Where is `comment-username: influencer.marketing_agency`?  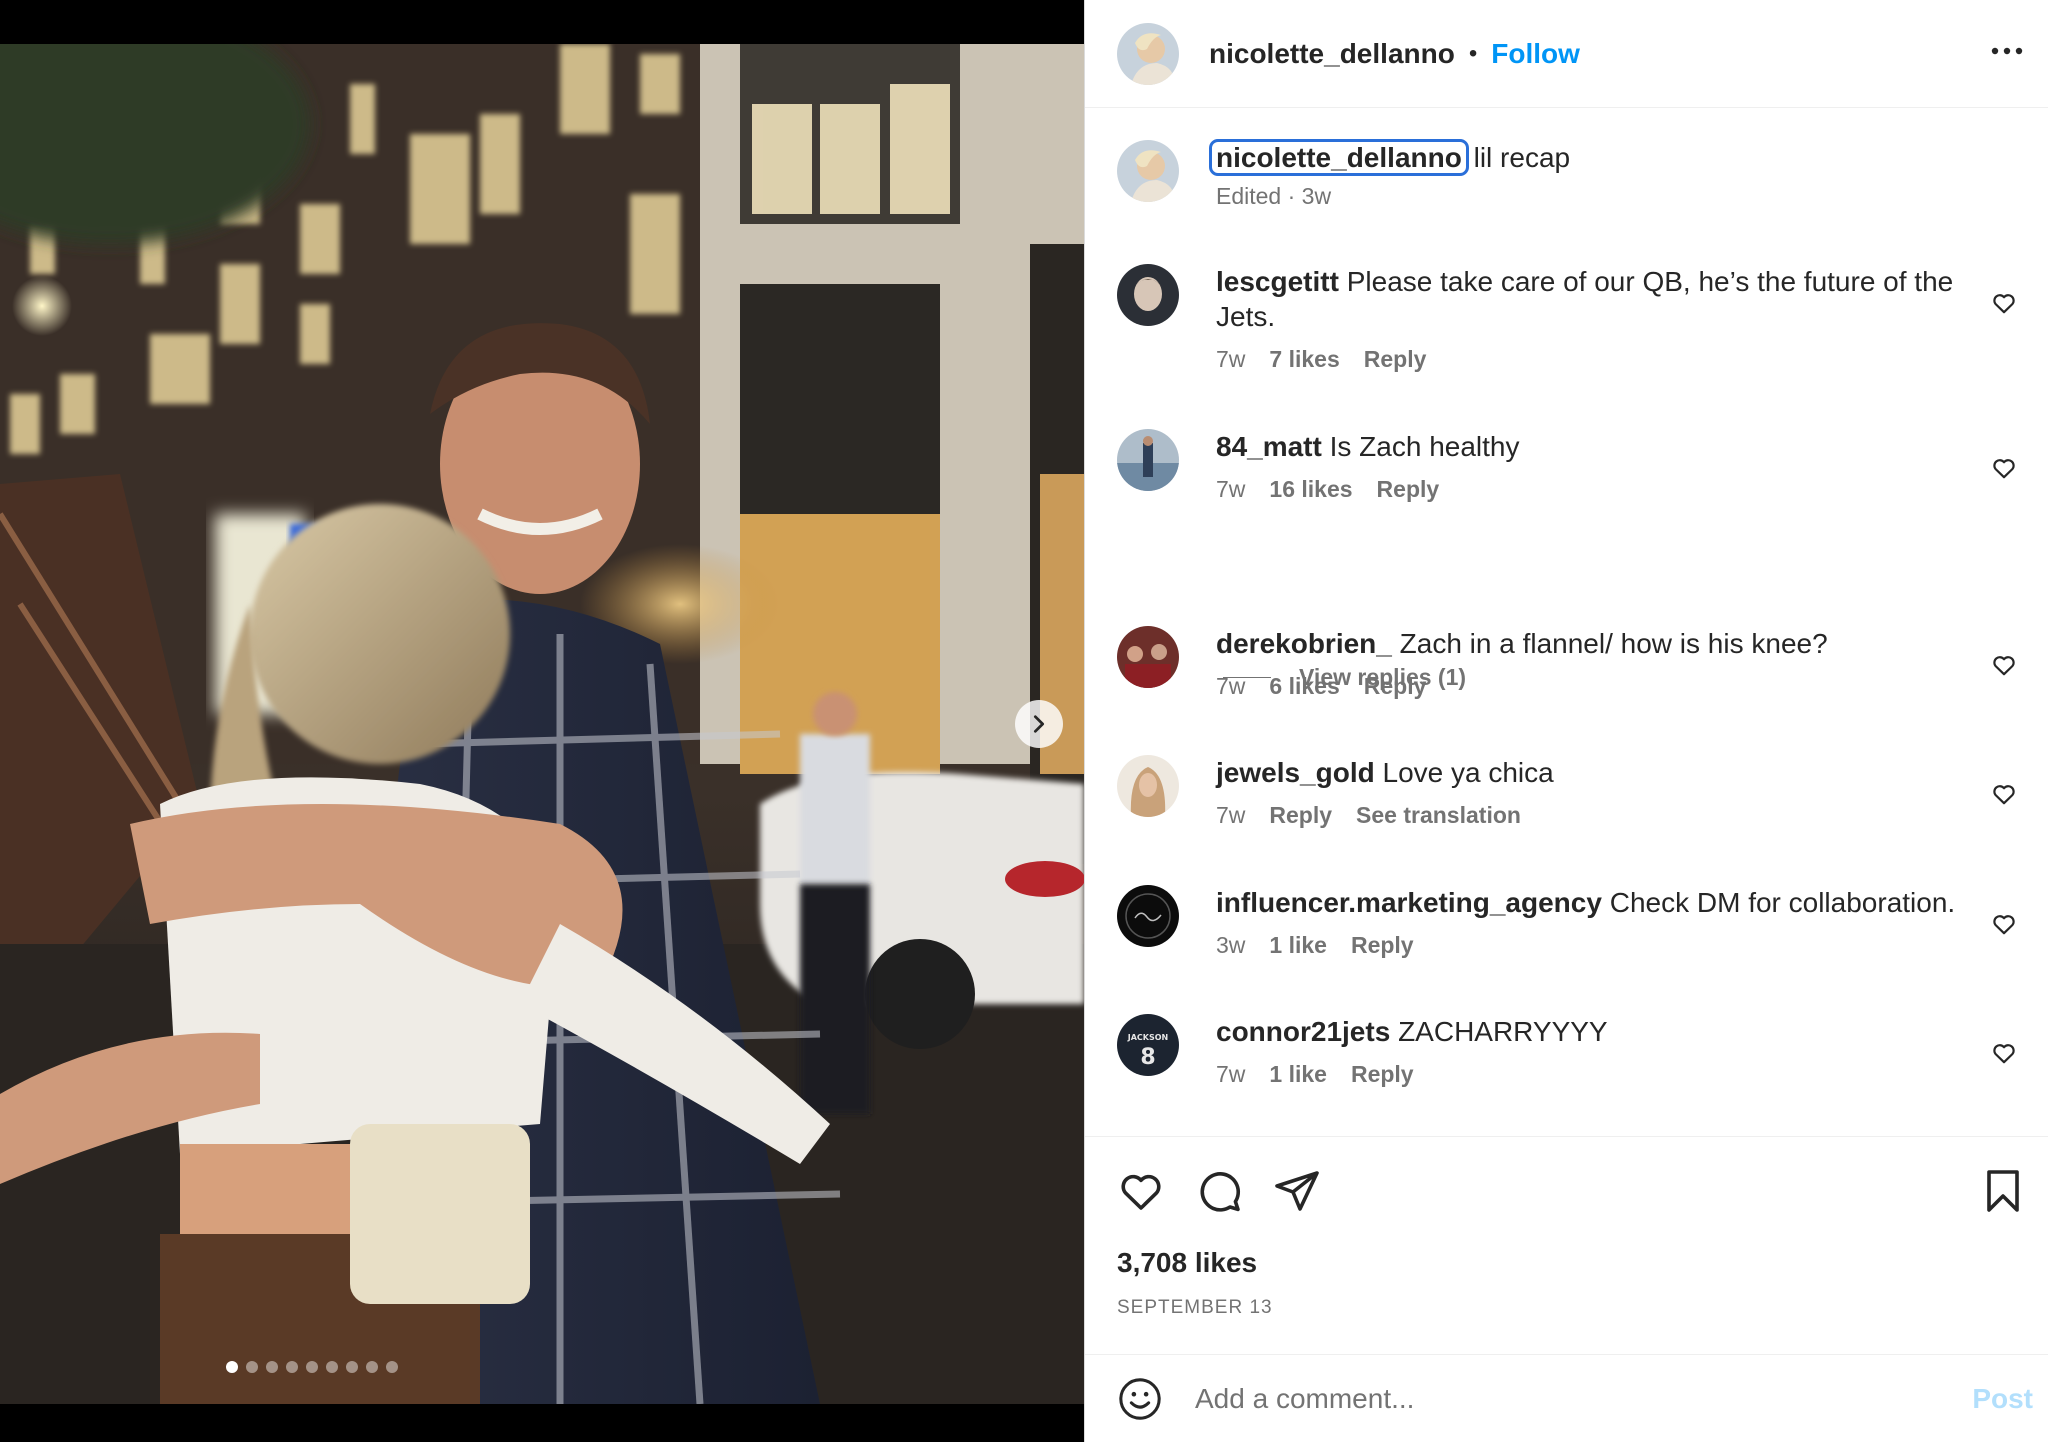 comment-username: influencer.marketing_agency is located at coordinates (1409, 902).